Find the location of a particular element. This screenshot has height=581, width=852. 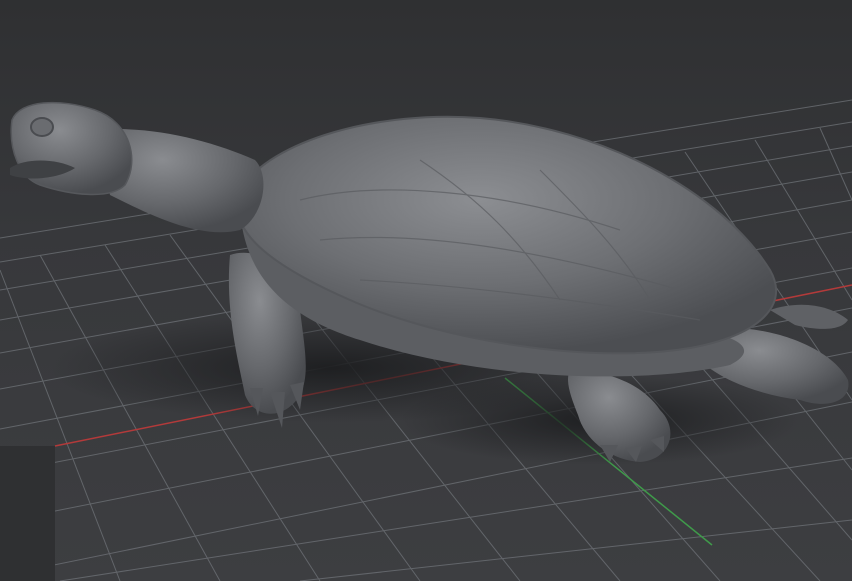

turtle-head is located at coordinates (71, 148).